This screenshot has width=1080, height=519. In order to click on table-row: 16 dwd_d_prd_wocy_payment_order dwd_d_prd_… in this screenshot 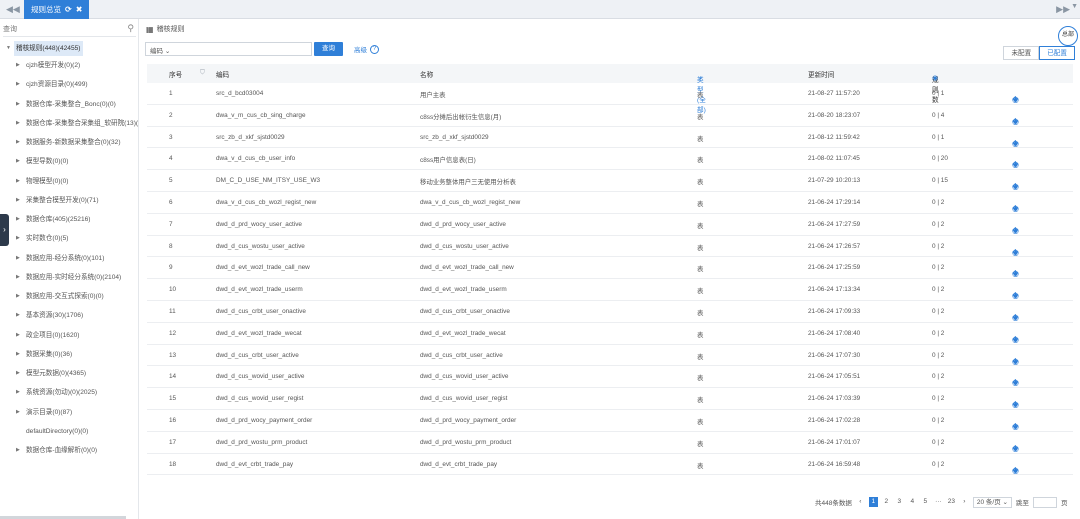, I will do `click(610, 421)`.